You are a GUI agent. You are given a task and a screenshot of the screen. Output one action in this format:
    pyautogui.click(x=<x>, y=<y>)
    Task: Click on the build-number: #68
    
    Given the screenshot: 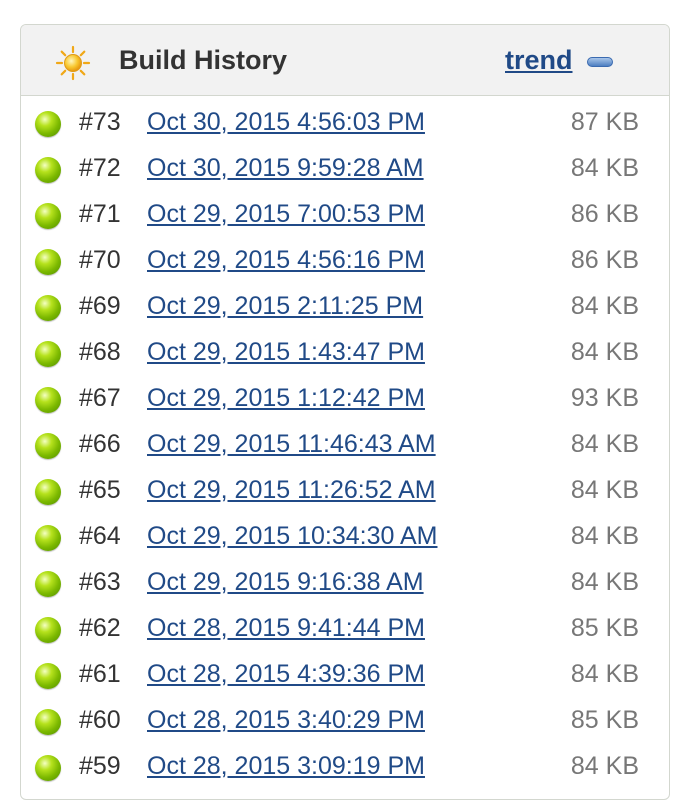 What is the action you would take?
    pyautogui.click(x=100, y=352)
    